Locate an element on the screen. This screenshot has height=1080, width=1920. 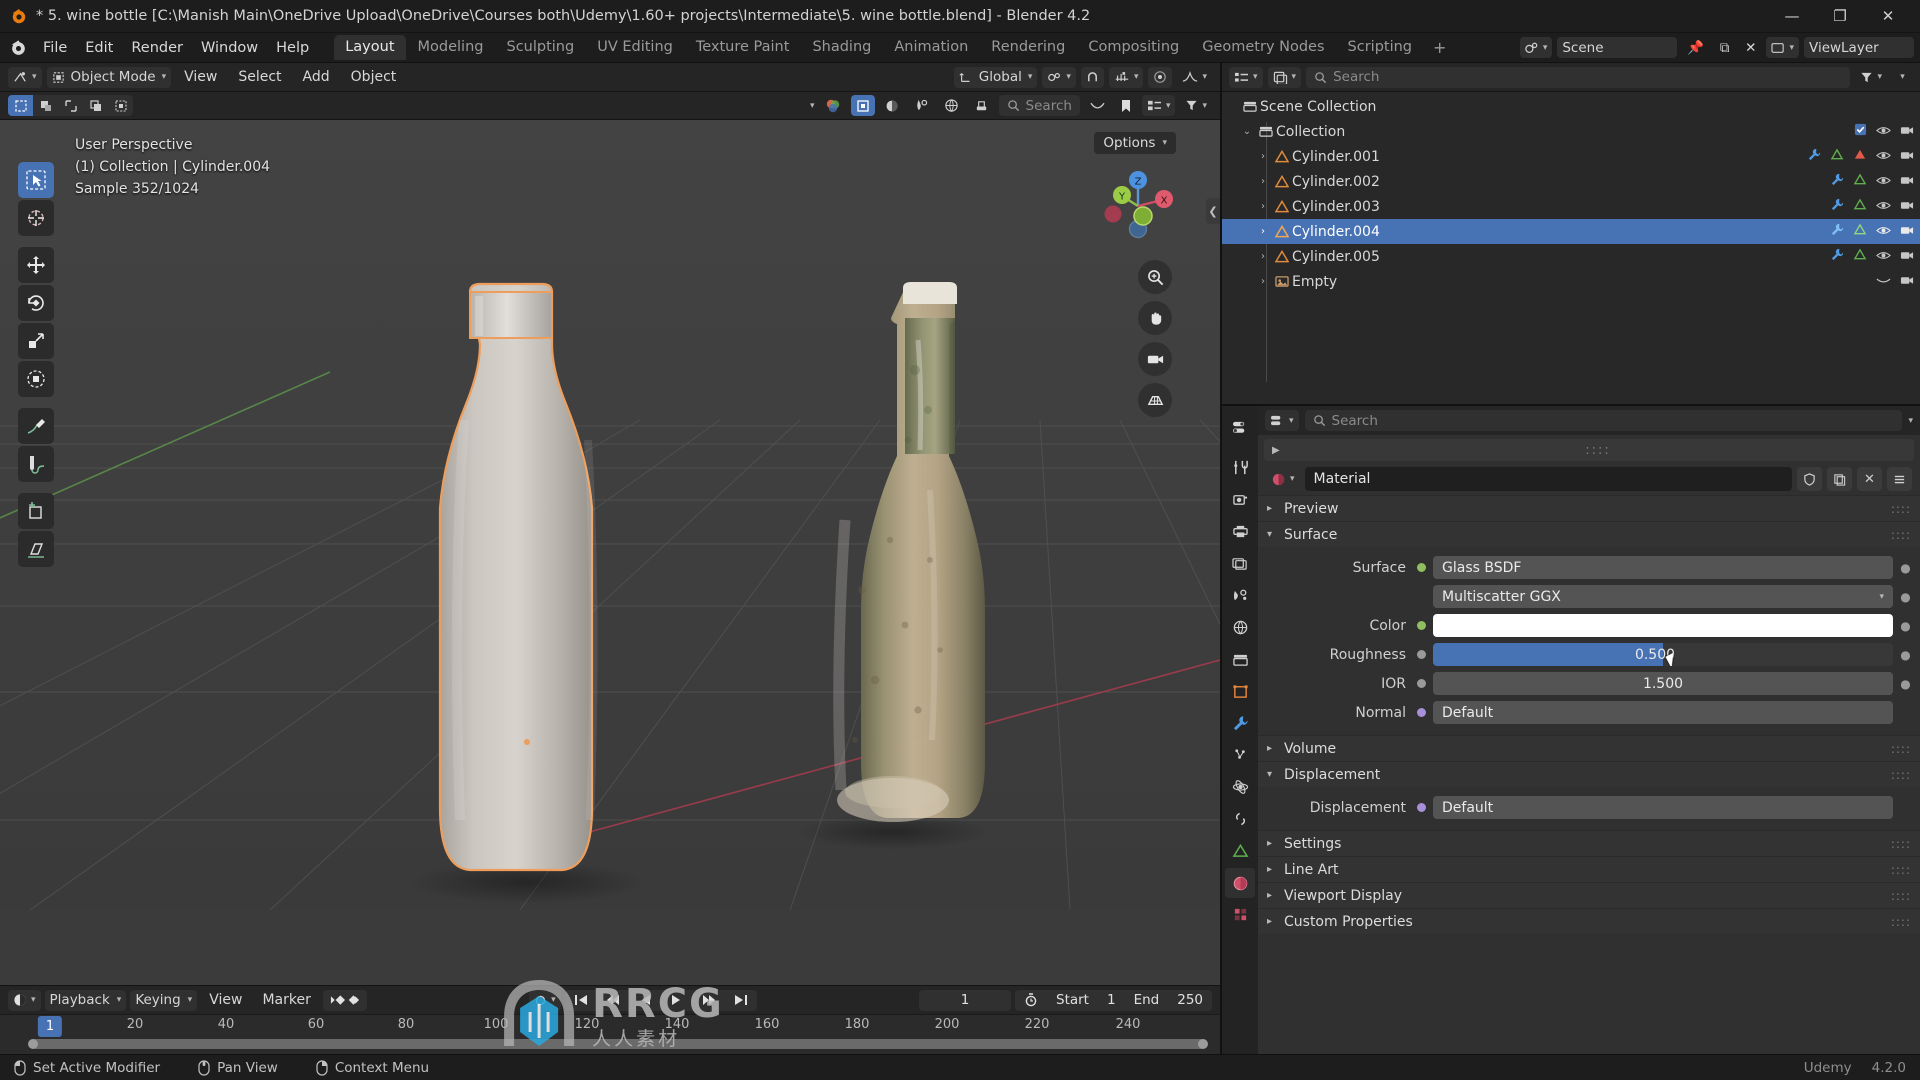
snap-settings-icon: ▾ is located at coordinates (1126, 77).